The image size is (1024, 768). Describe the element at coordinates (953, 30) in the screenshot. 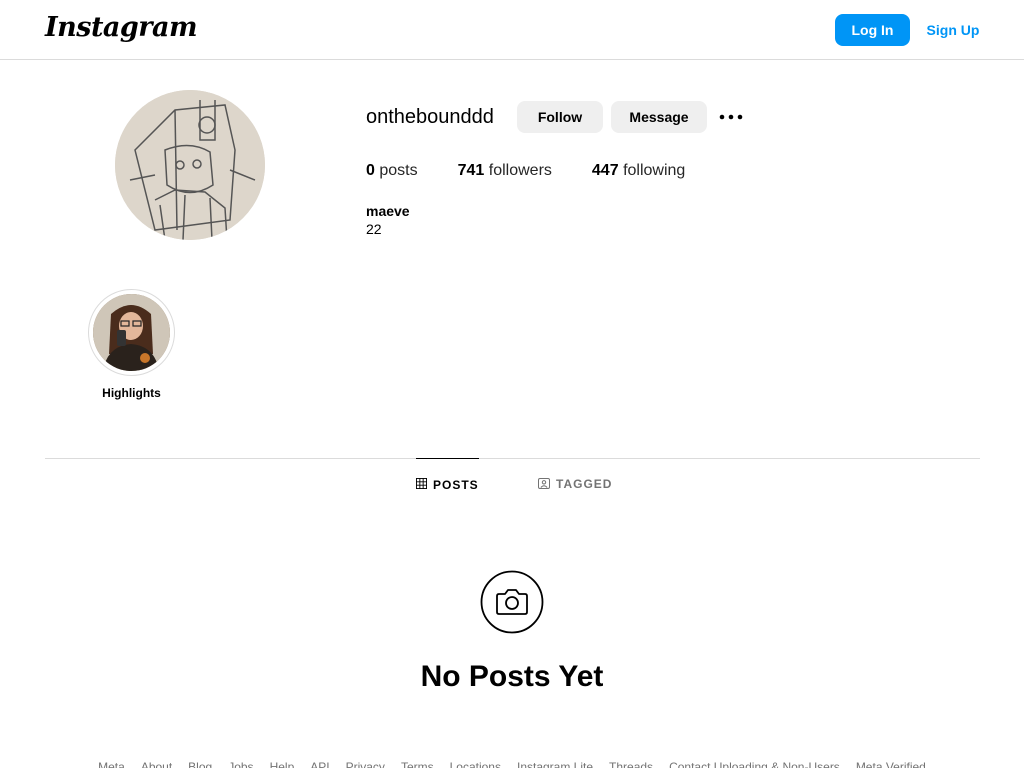

I see `signup-button: Sign Up` at that location.